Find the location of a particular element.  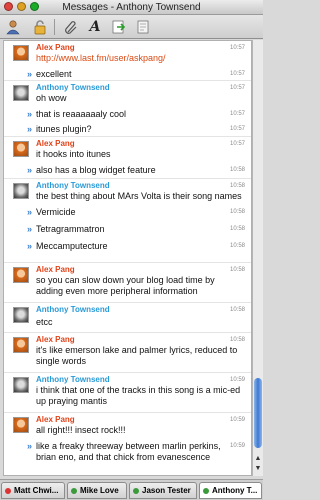

vertical-scrollbar: ▲ ▼ is located at coordinates (257, 258).